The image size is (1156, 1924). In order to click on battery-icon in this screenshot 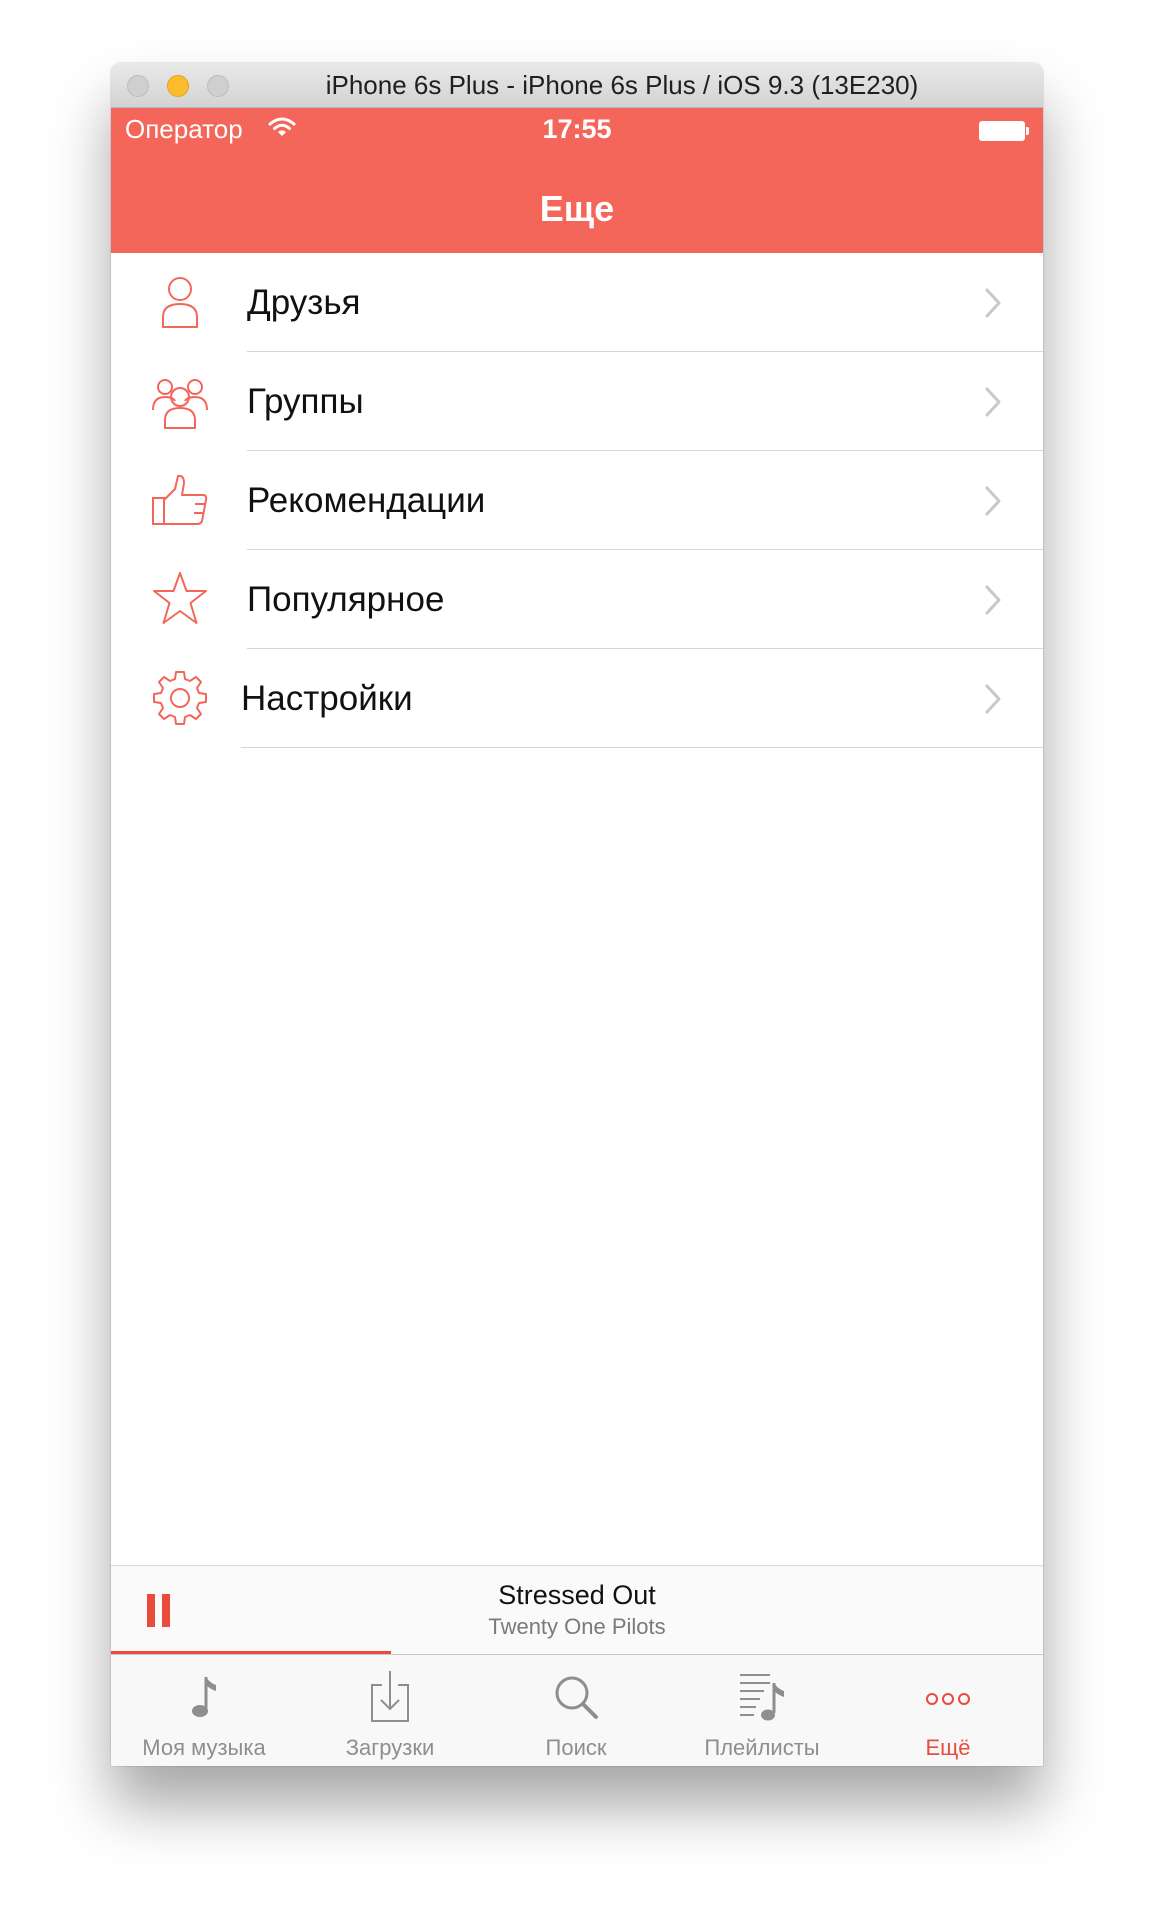, I will do `click(1004, 131)`.